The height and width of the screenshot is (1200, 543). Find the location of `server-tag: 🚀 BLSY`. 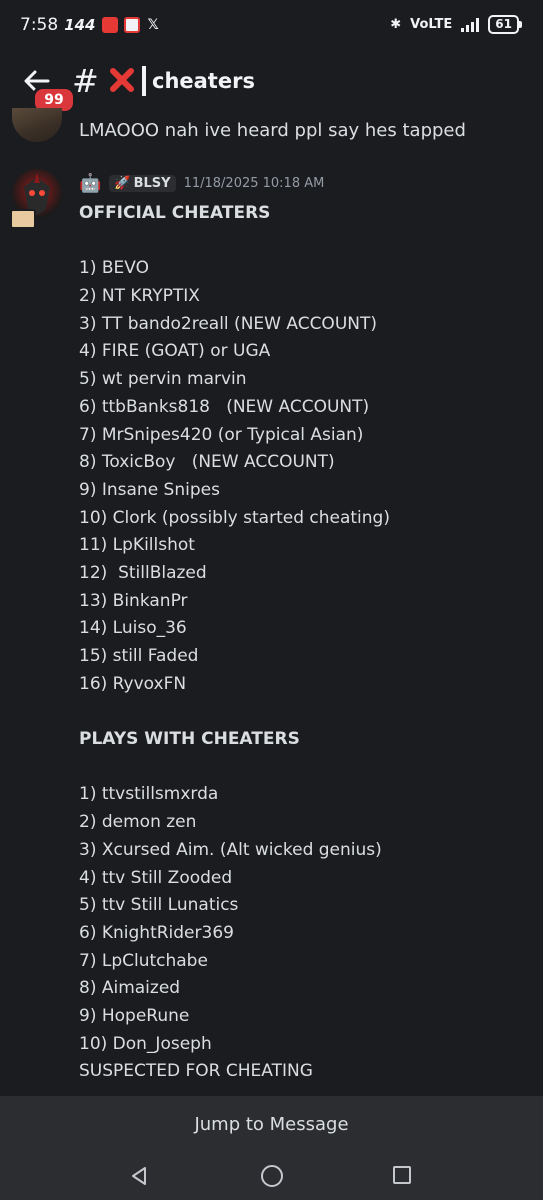

server-tag: 🚀 BLSY is located at coordinates (142, 183).